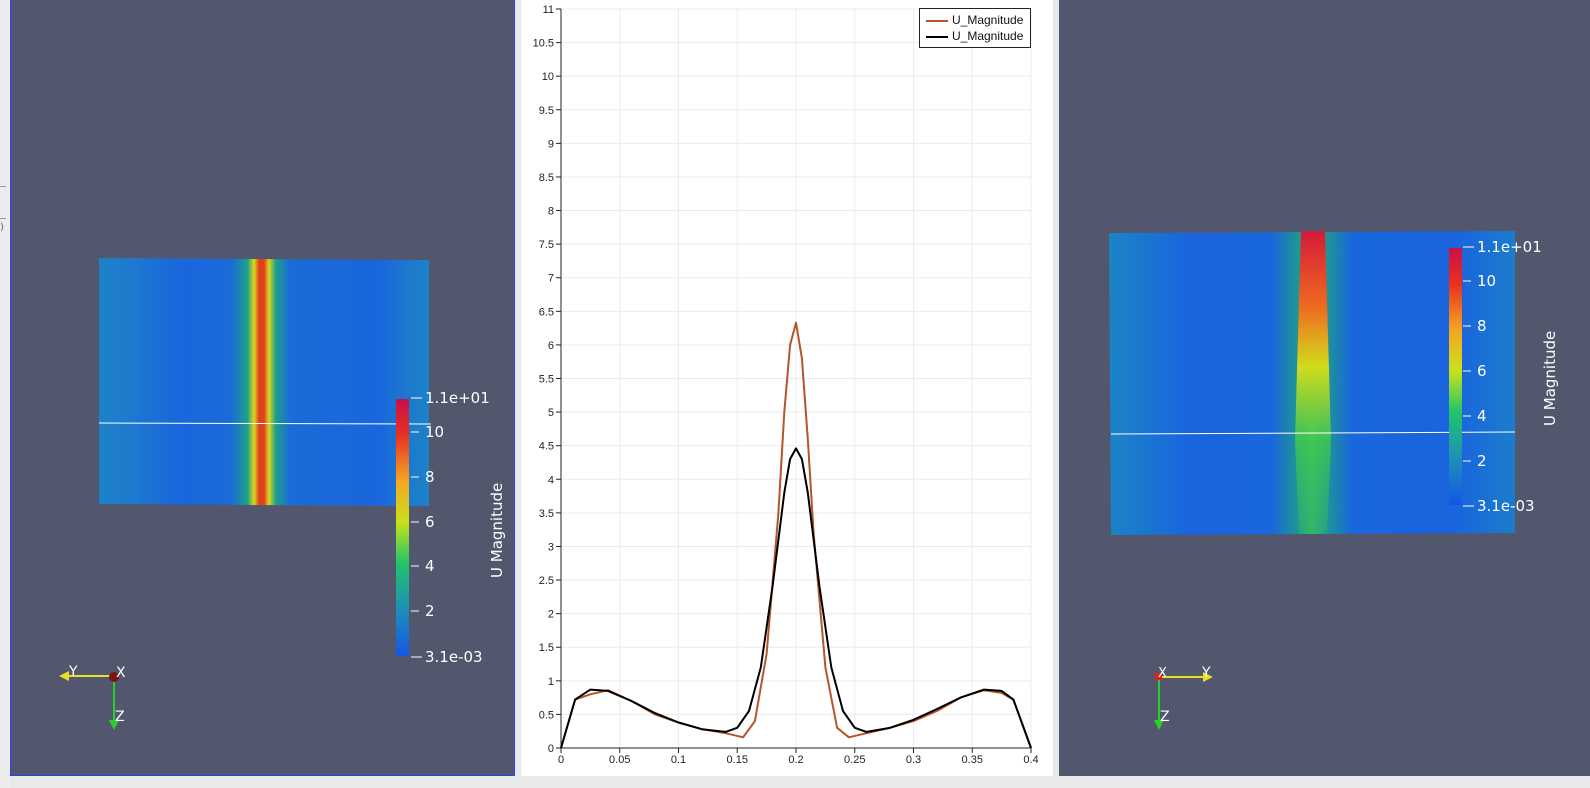 The height and width of the screenshot is (788, 1590). I want to click on y-tick-label: 5.5, so click(546, 380).